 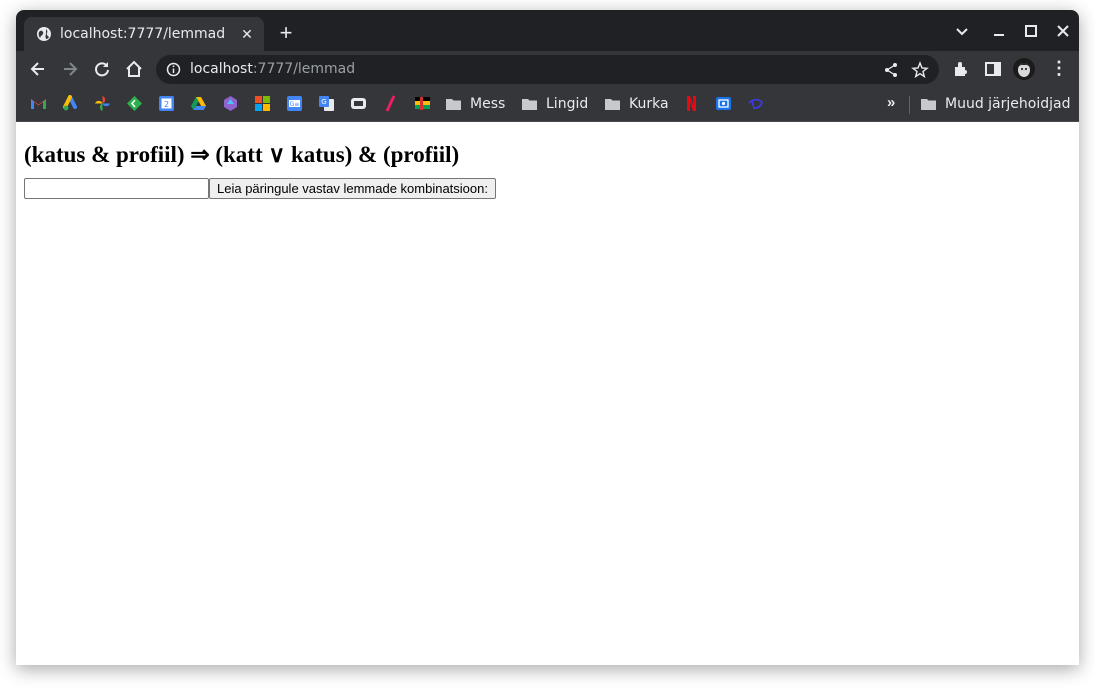 I want to click on bookmark-folder-other: Muud järjehoidjad, so click(x=995, y=104).